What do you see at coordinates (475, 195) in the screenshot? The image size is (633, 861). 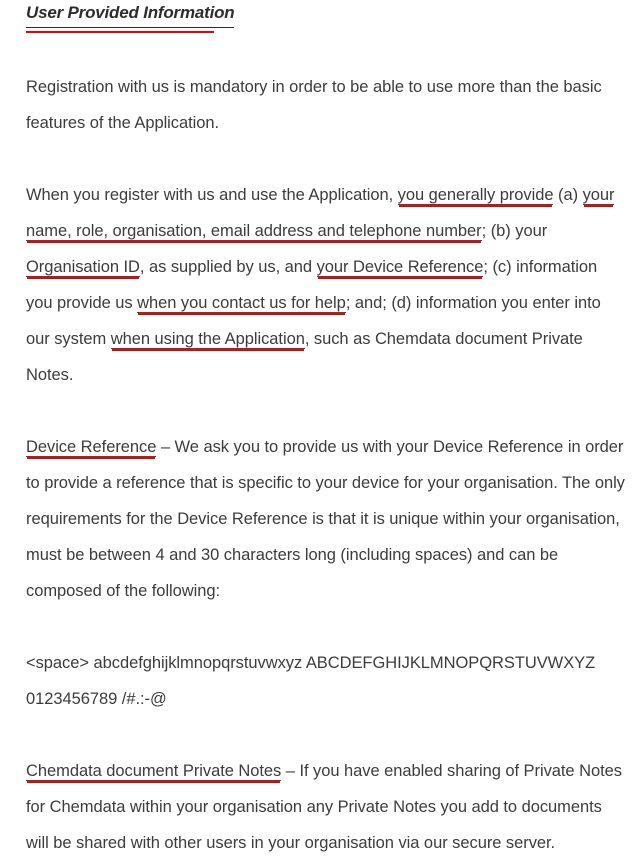 I see `underlined-phrase: you generally provide` at bounding box center [475, 195].